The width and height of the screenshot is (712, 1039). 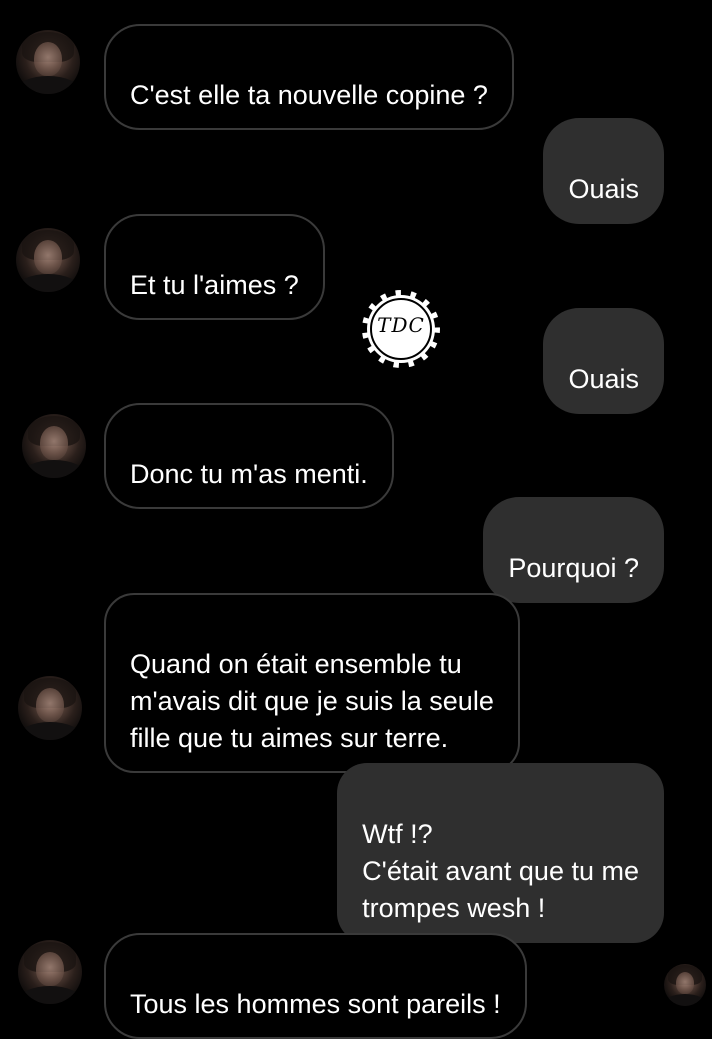 I want to click on watermark-logo: TDC, so click(x=401, y=329).